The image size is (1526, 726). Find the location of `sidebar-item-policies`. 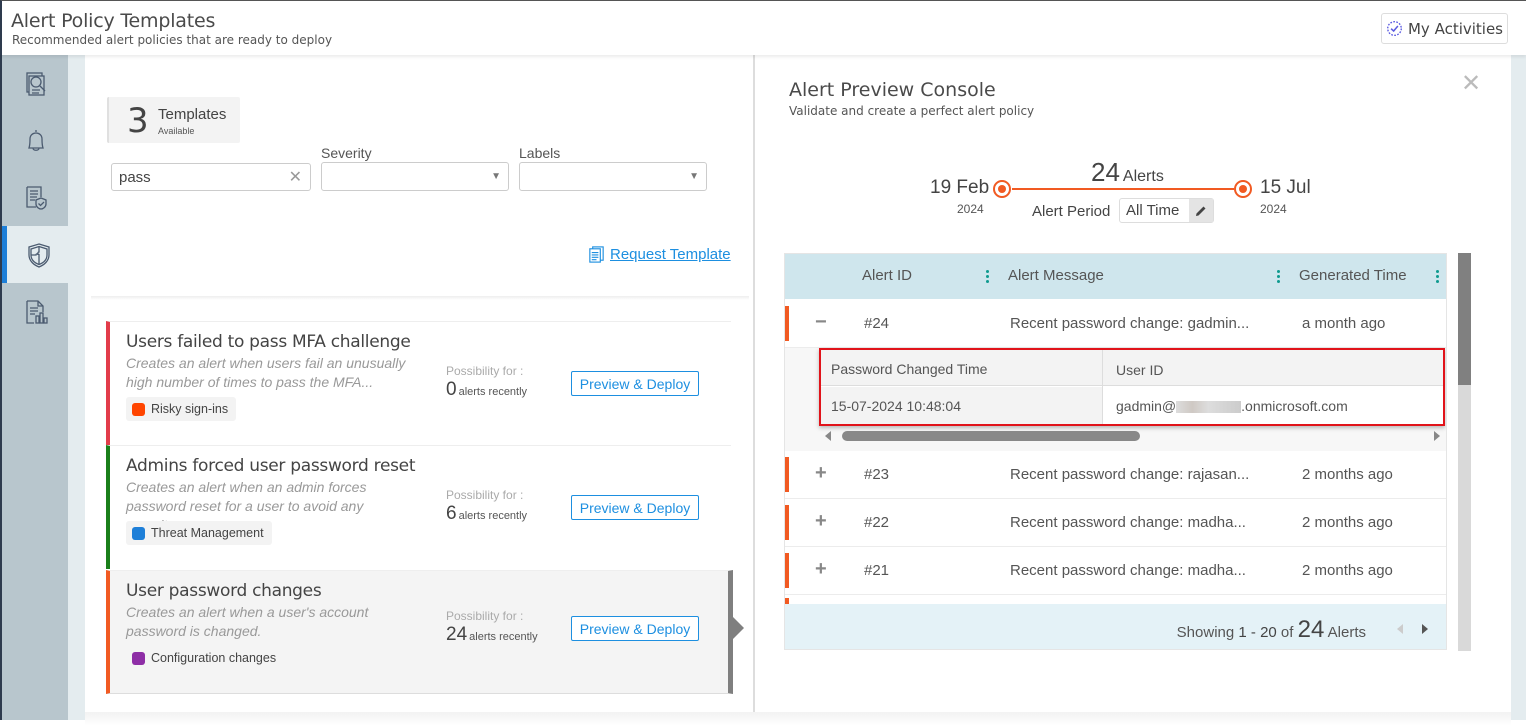

sidebar-item-policies is located at coordinates (36, 197).